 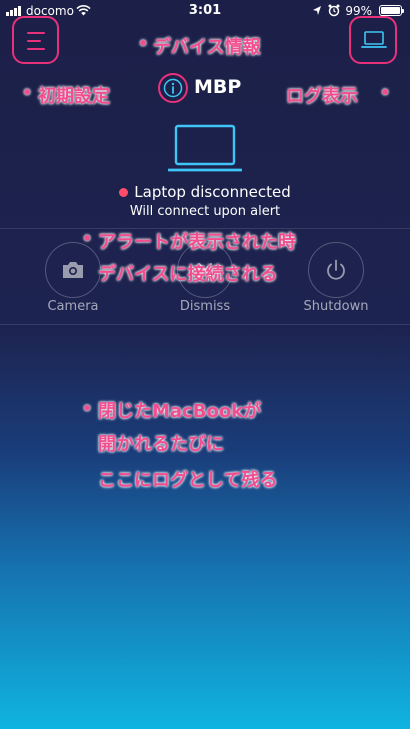 I want to click on camera-label: Camera, so click(x=73, y=306).